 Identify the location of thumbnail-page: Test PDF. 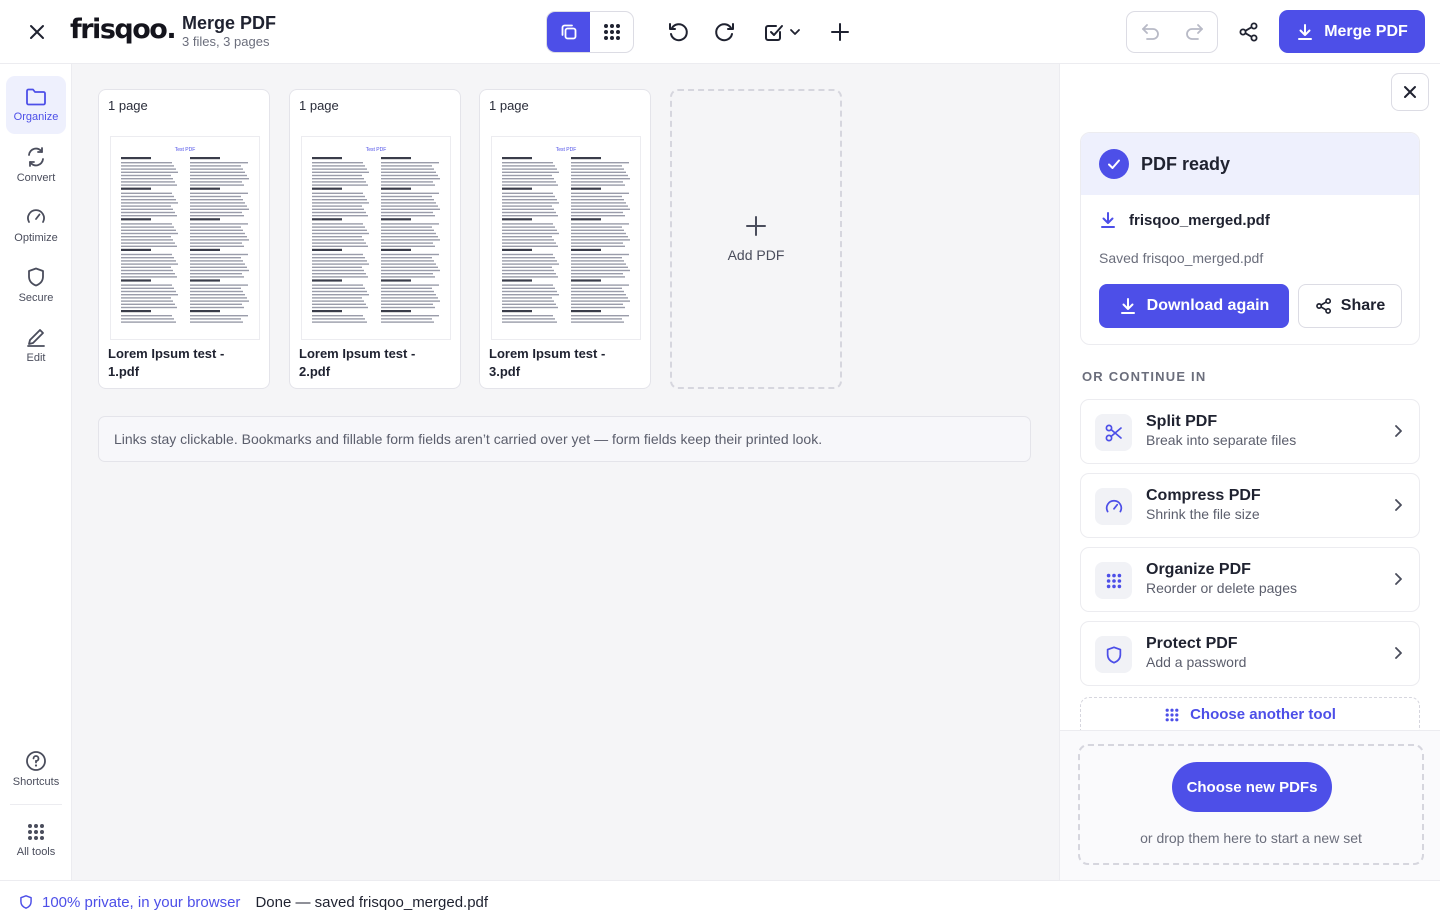
(185, 235).